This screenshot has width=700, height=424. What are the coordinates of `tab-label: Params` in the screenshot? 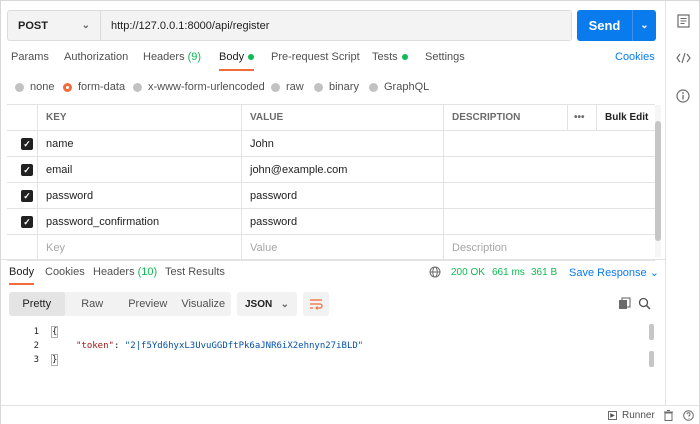 It's located at (30, 57).